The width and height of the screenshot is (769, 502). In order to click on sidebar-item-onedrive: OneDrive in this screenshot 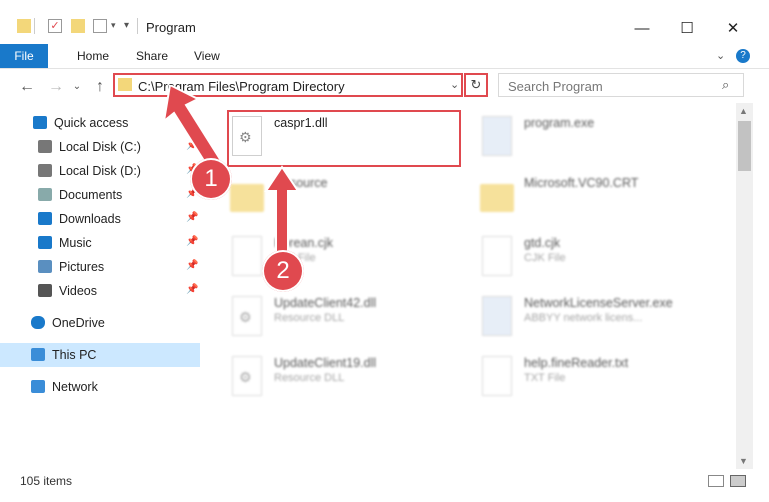, I will do `click(100, 323)`.